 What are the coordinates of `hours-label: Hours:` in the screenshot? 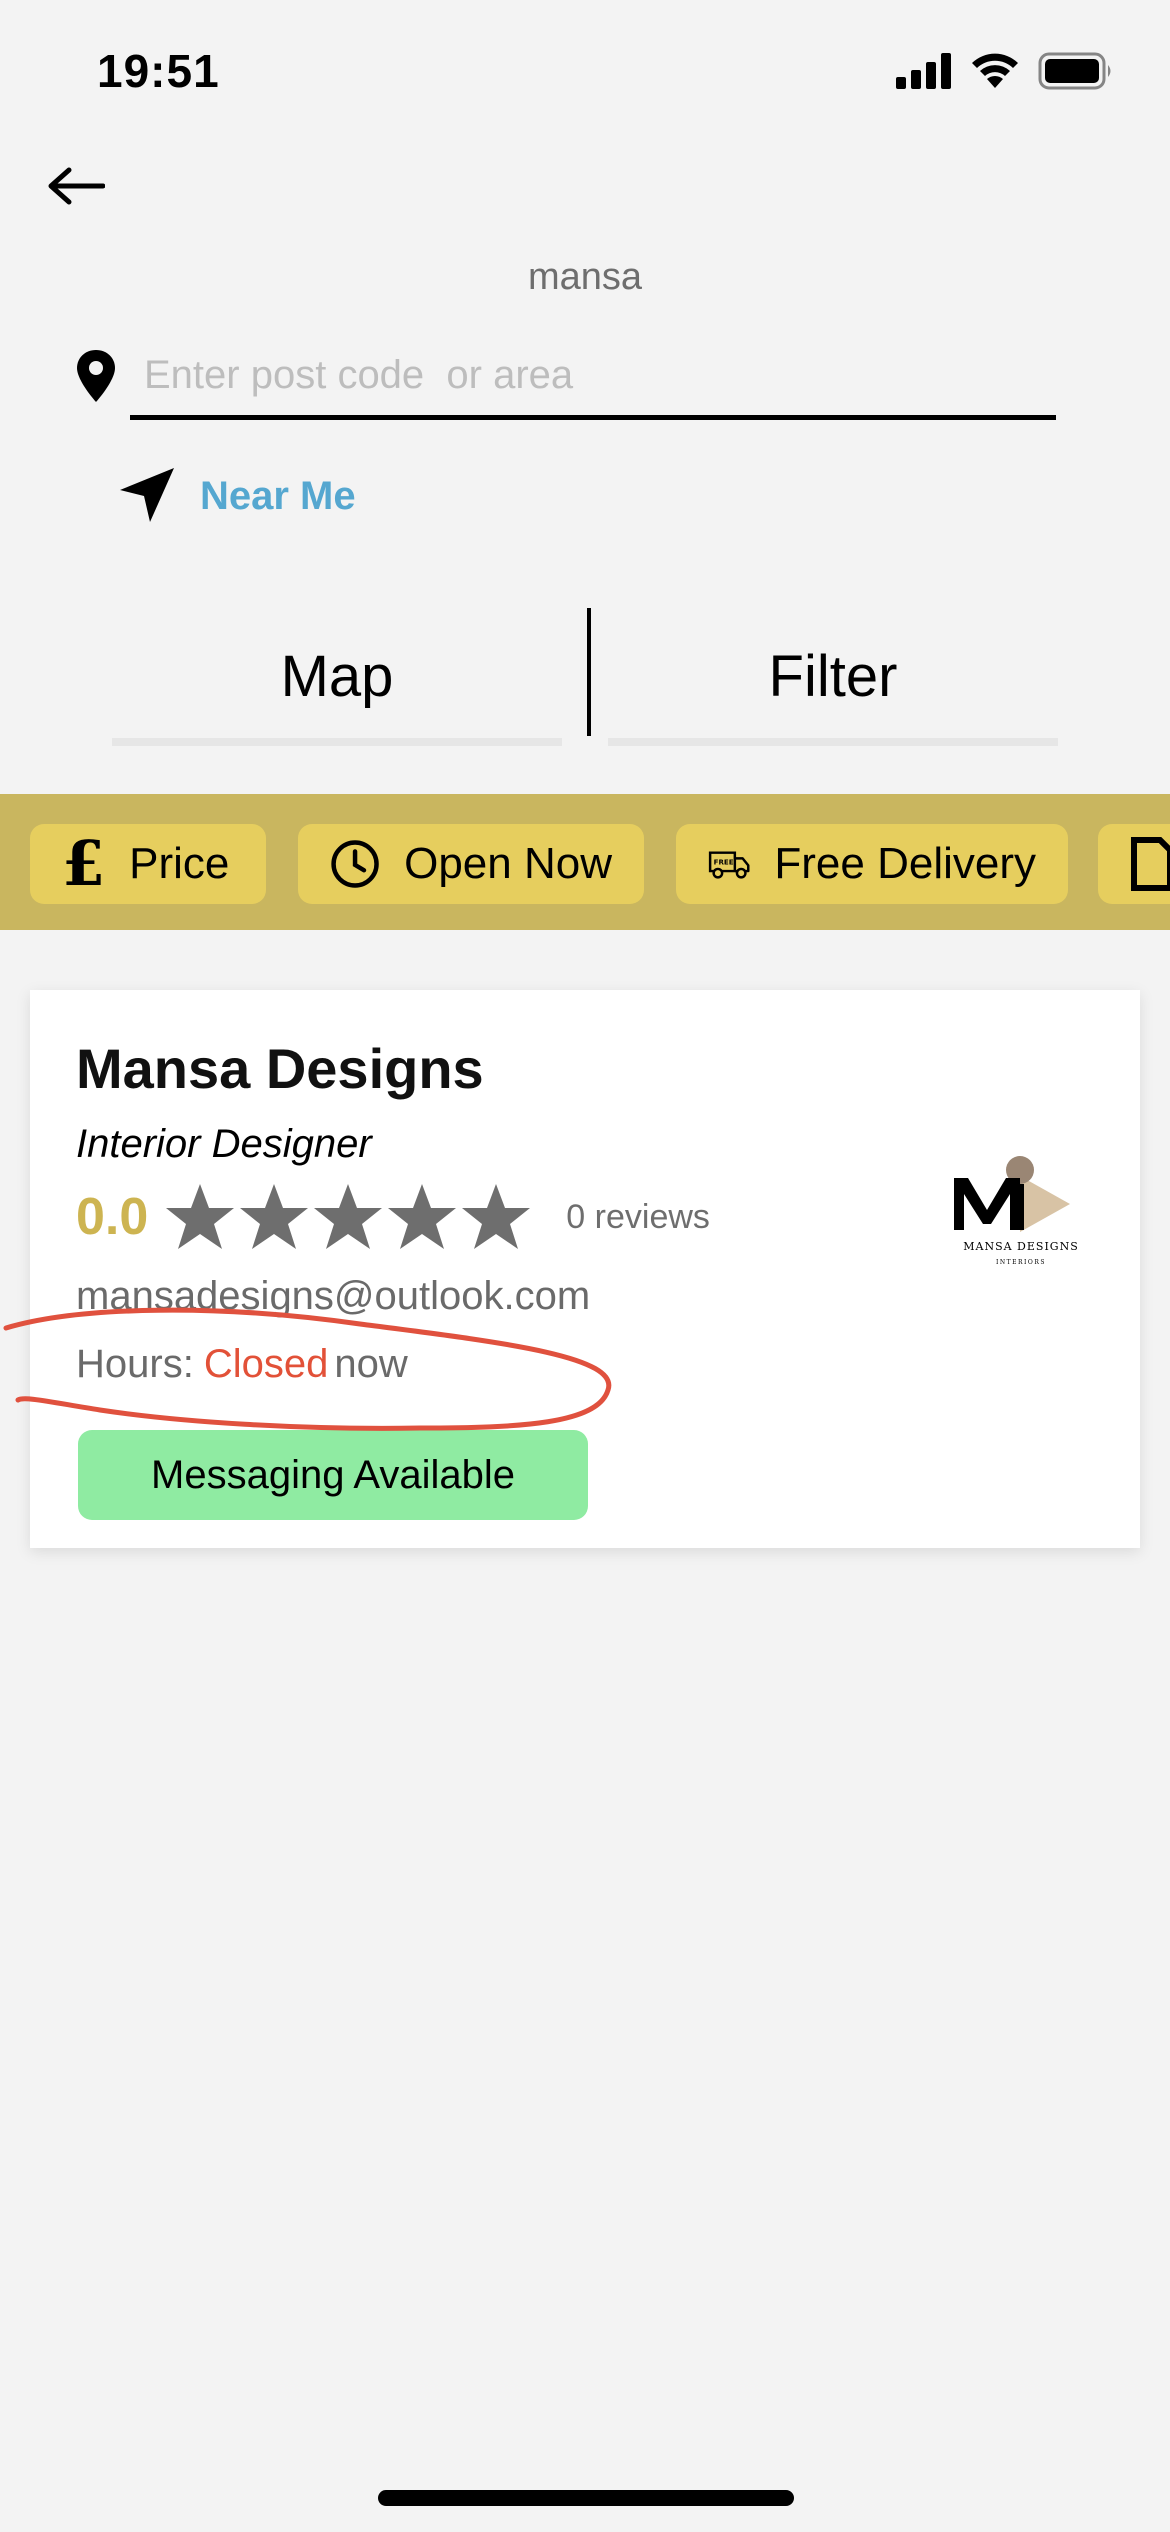 It's located at (135, 1364).